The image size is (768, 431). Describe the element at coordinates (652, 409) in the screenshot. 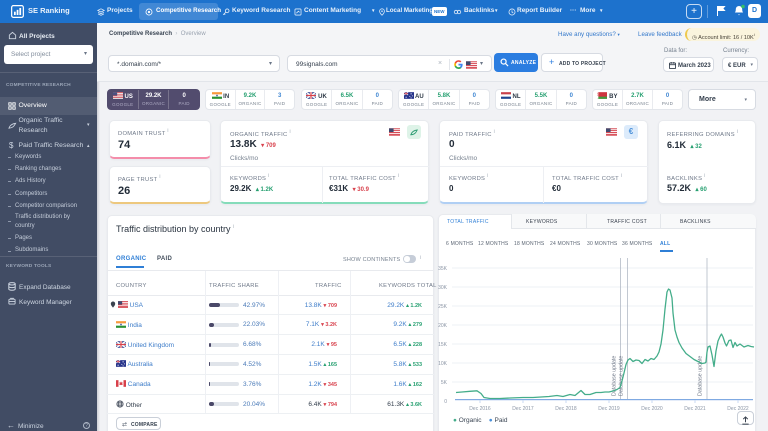

I see `svg-text: Dec 2020` at that location.